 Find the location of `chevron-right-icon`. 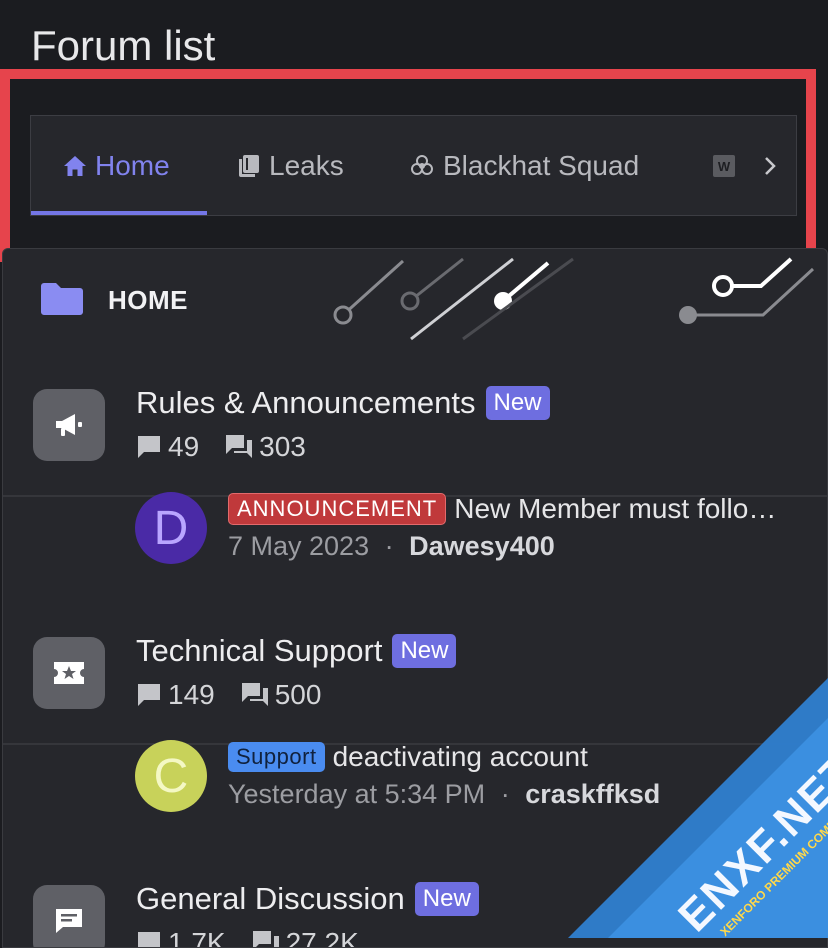

chevron-right-icon is located at coordinates (770, 166).